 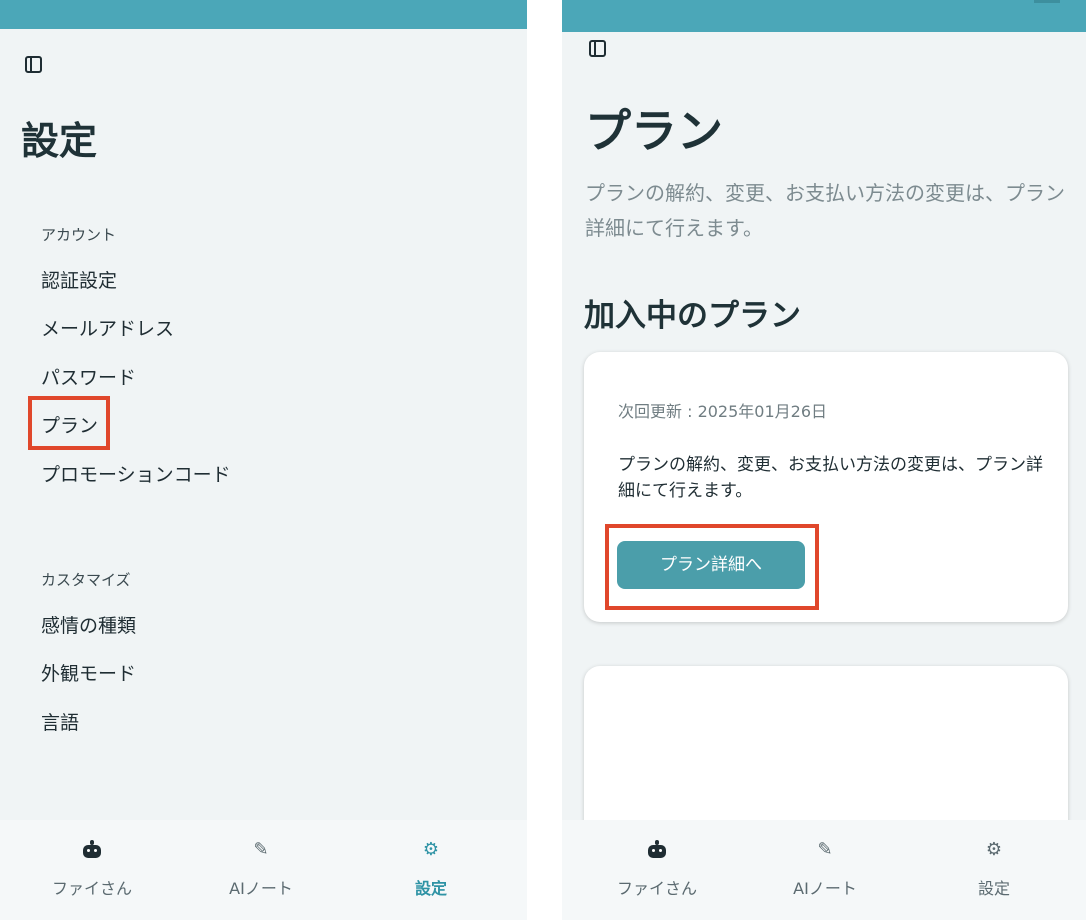 What do you see at coordinates (825, 210) in the screenshot?
I see `plan-description: プランの解約、変更、お支払い方法の変更は、プラン詳細にて行えます。` at bounding box center [825, 210].